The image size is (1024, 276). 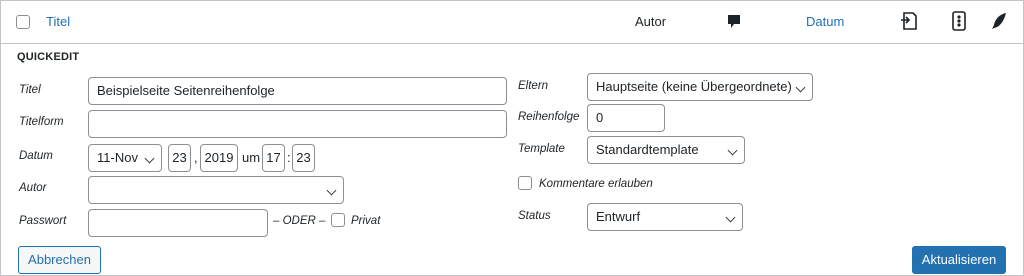 I want to click on parent-select: Hauptseite (keine Übergeordnete), so click(x=700, y=87).